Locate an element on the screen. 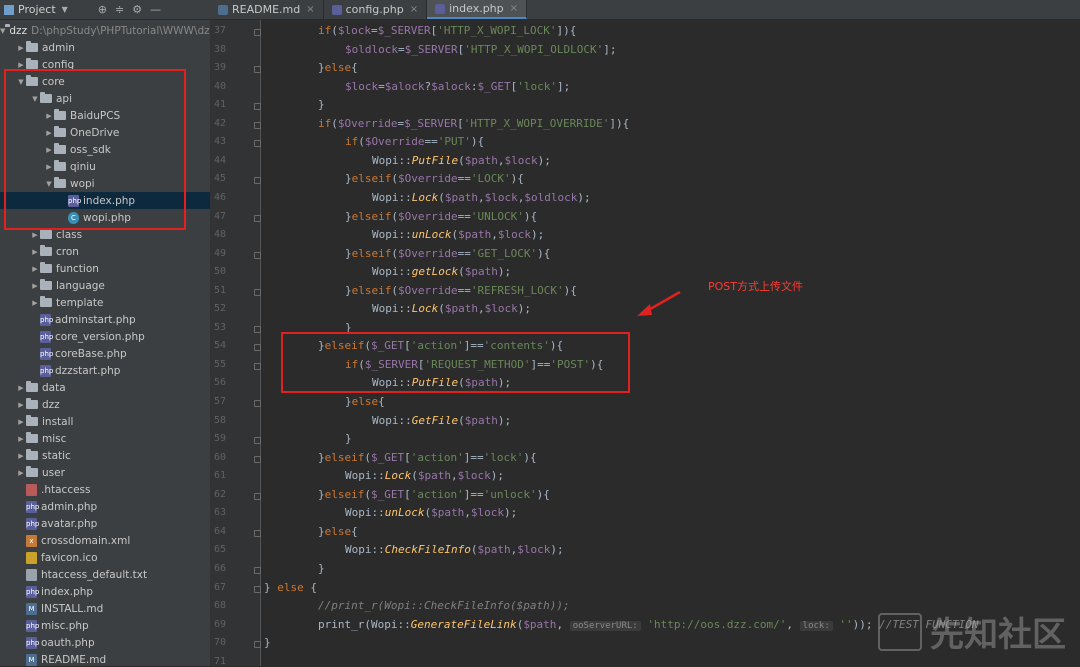 This screenshot has height=667, width=1080. settings-icon: ⚙ is located at coordinates (137, 9).